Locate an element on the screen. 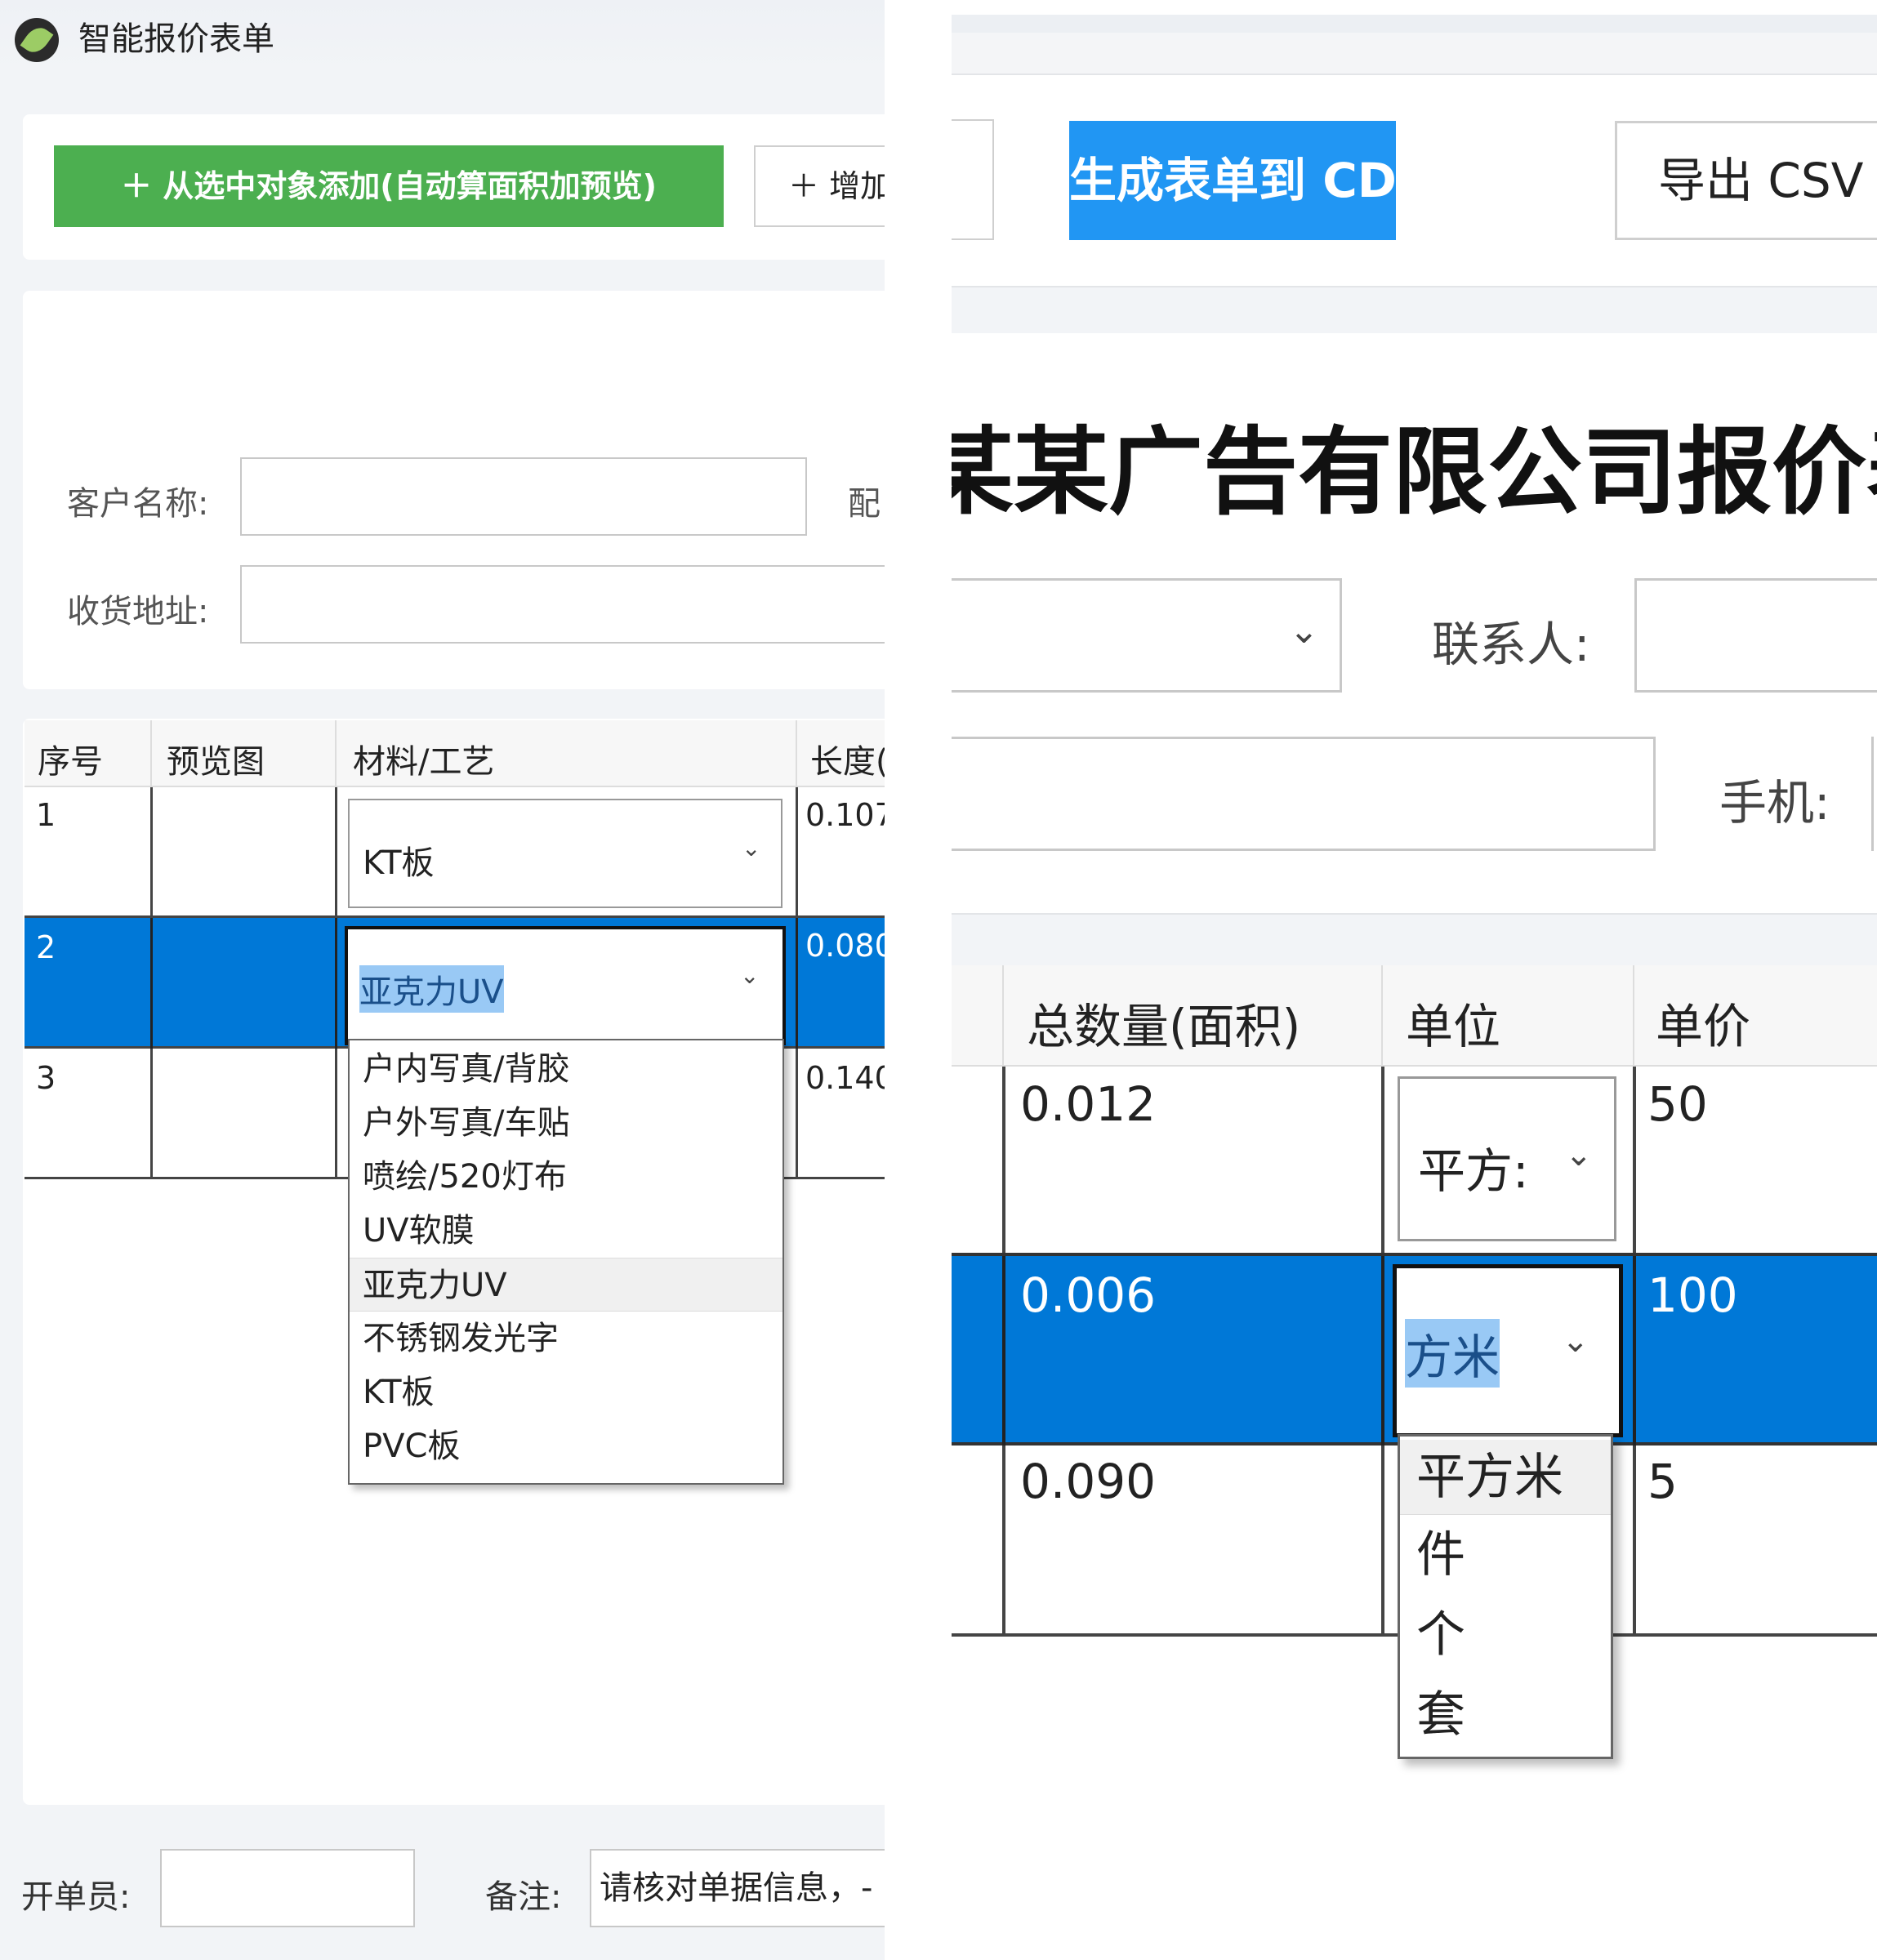 Image resolution: width=1877 pixels, height=1960 pixels. row-index: 1 is located at coordinates (46, 815).